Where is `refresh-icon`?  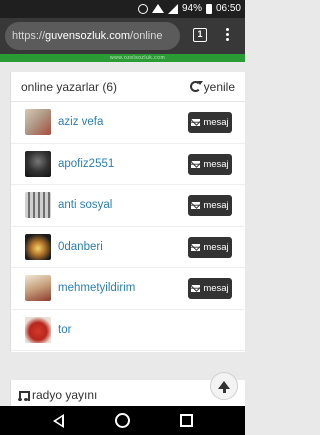
refresh-icon is located at coordinates (196, 86).